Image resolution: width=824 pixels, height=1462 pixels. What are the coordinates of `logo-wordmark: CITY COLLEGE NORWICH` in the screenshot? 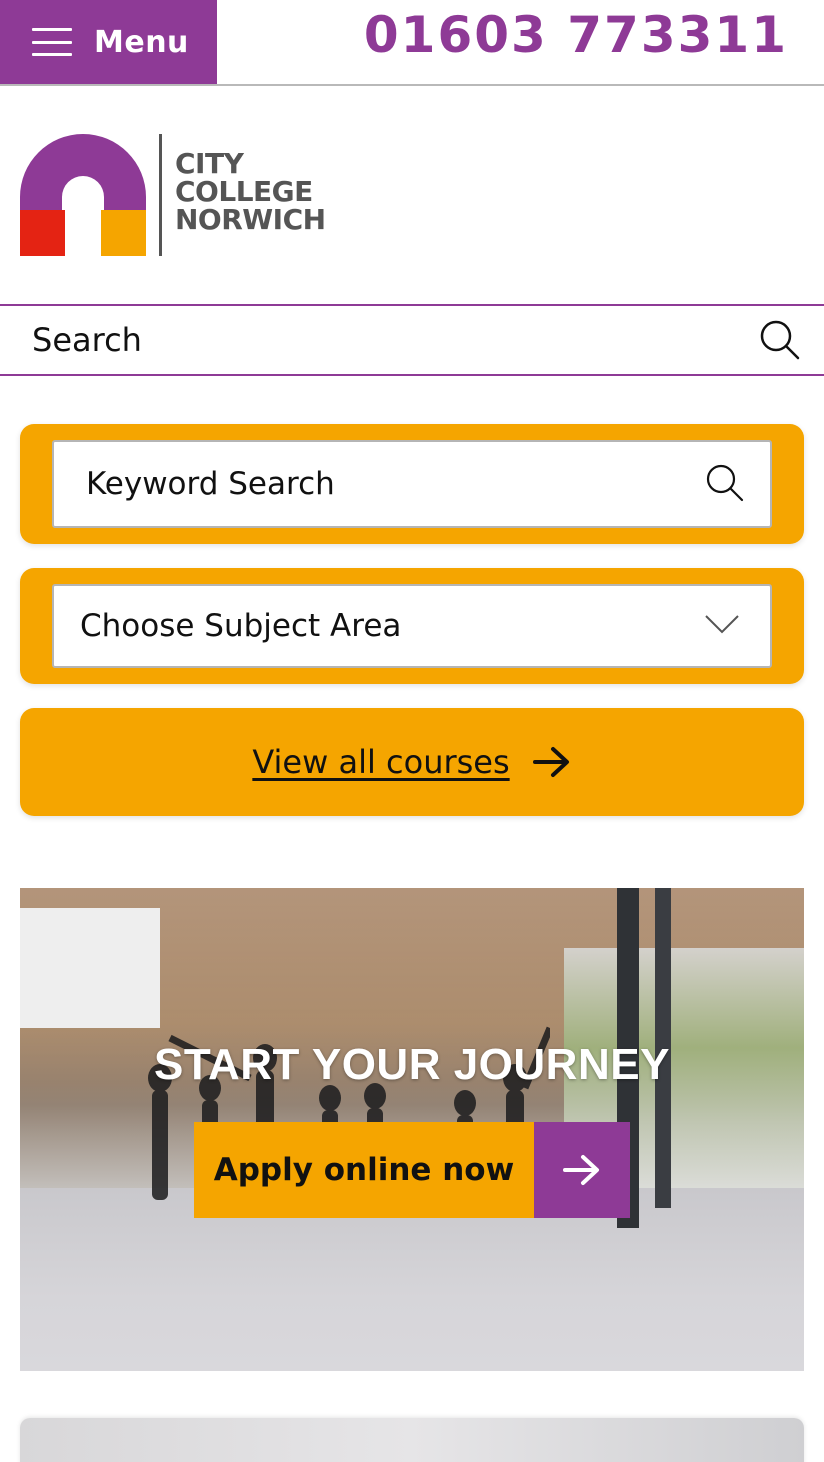 It's located at (250, 192).